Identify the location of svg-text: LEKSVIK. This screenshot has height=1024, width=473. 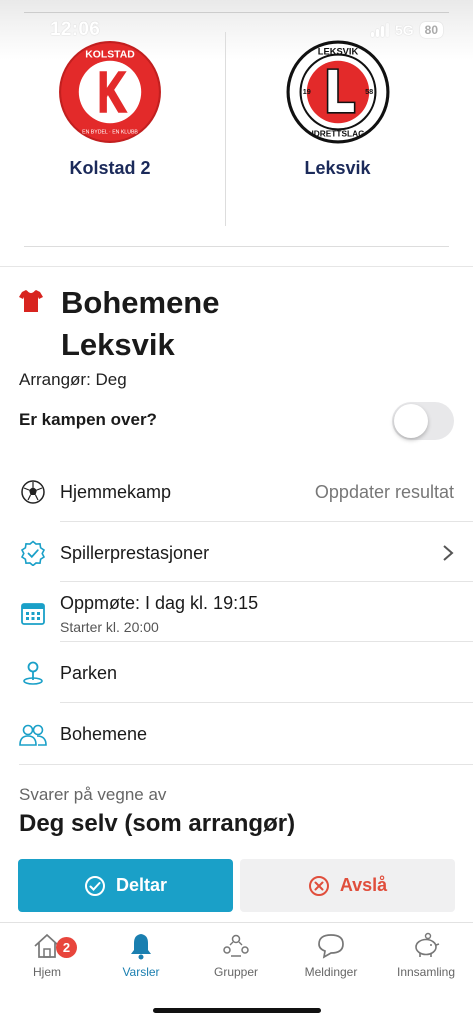
(337, 52).